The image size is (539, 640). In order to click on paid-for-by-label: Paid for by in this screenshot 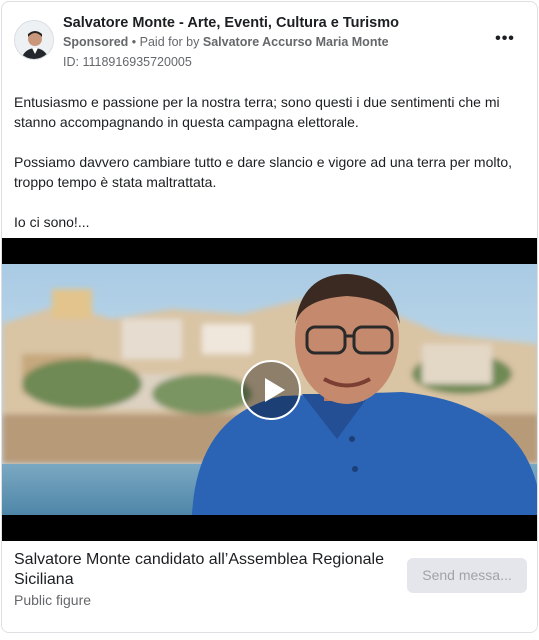, I will do `click(171, 42)`.